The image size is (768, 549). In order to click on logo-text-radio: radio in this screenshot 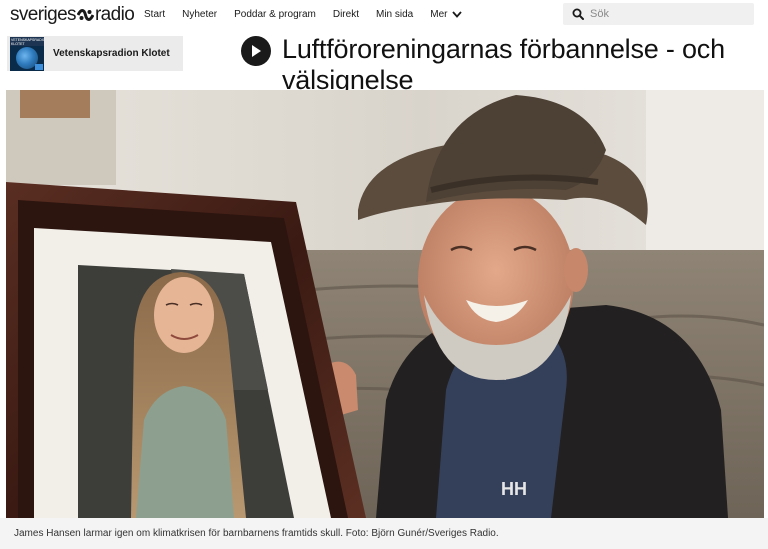, I will do `click(114, 14)`.